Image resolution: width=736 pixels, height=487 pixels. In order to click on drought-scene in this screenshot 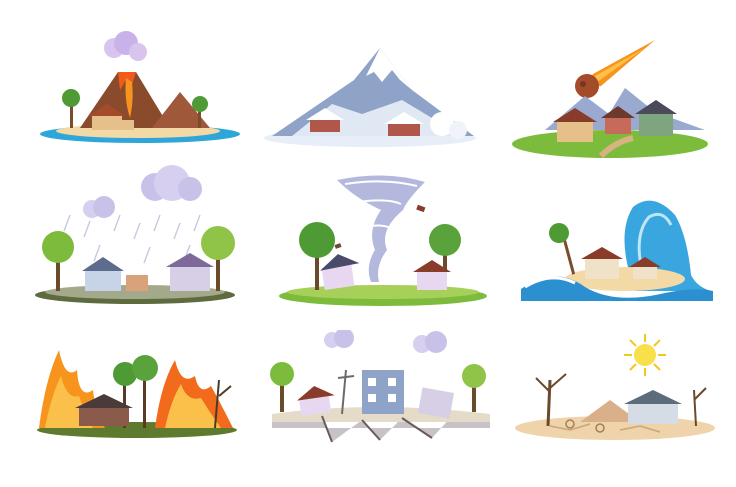, I will do `click(615, 387)`.